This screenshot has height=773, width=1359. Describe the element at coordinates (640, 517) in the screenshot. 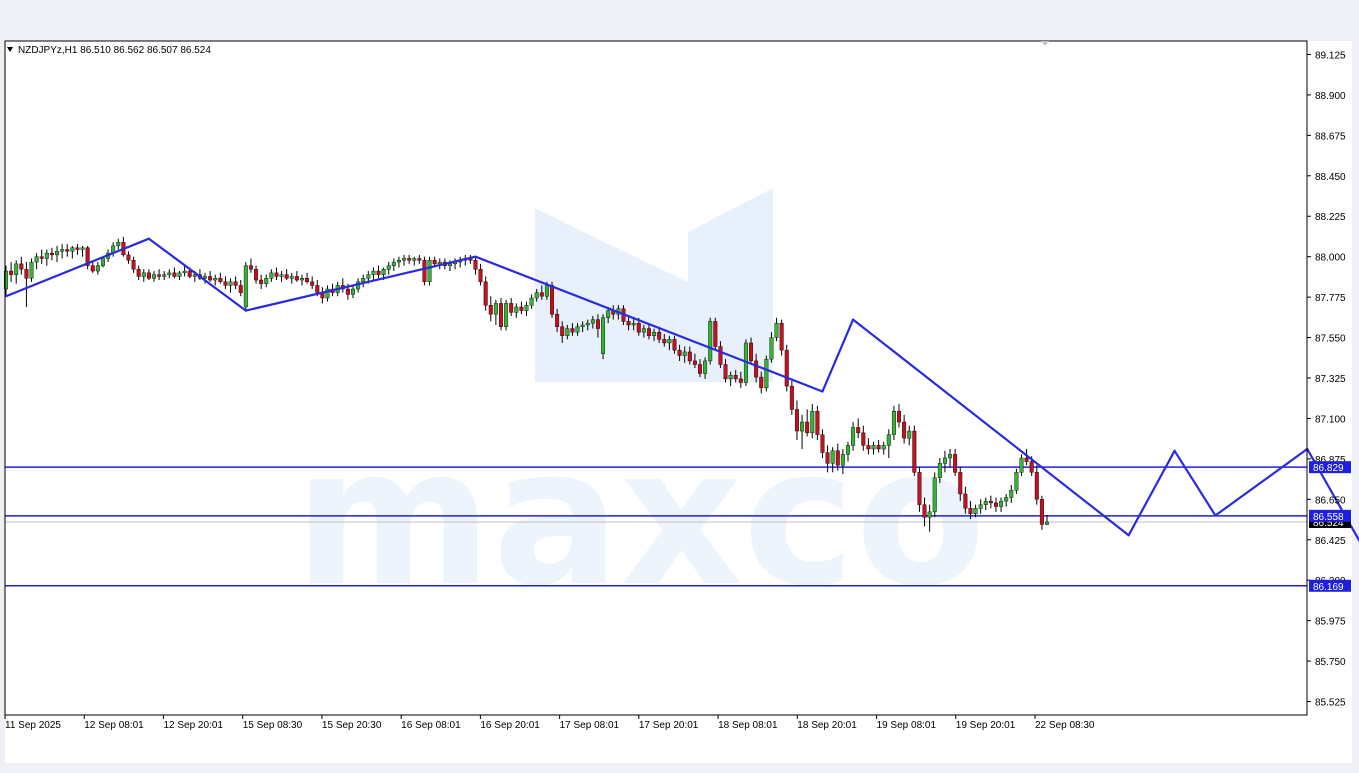

I see `svg-text: maxco` at that location.